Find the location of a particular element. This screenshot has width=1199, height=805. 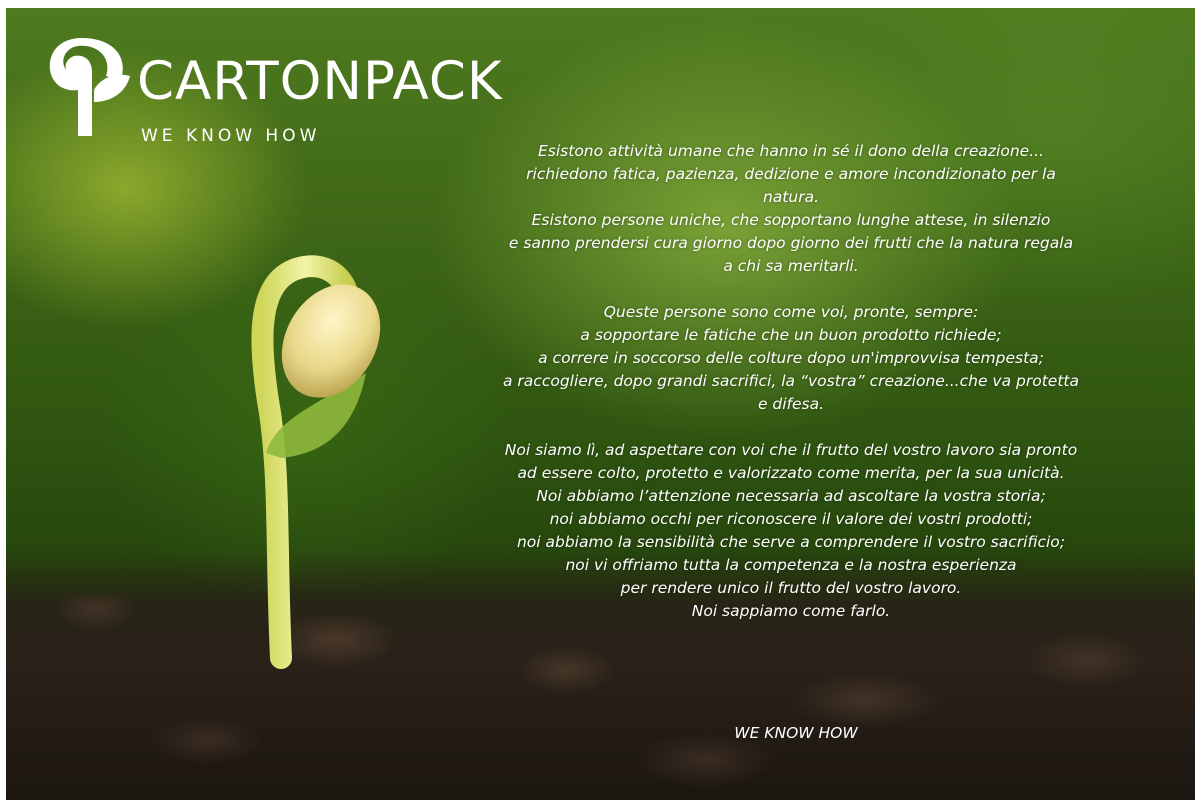

message-line: Noi sappiamo come farlo. is located at coordinates (791, 611).